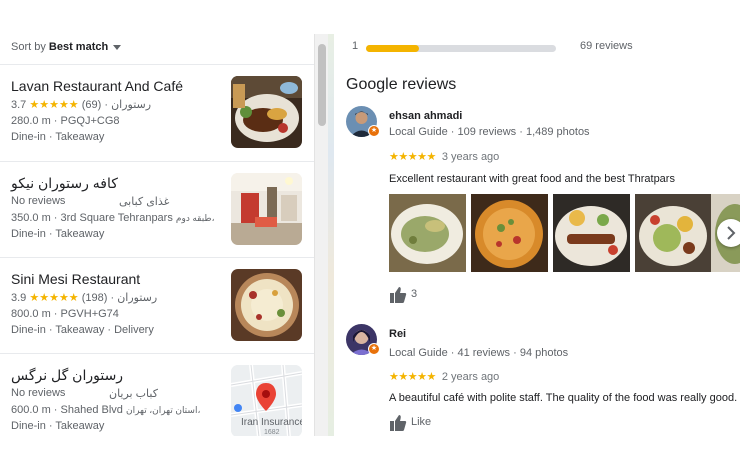 This screenshot has height=470, width=740. What do you see at coordinates (64, 183) in the screenshot?
I see `place-name: کافه رستوران نیکو` at bounding box center [64, 183].